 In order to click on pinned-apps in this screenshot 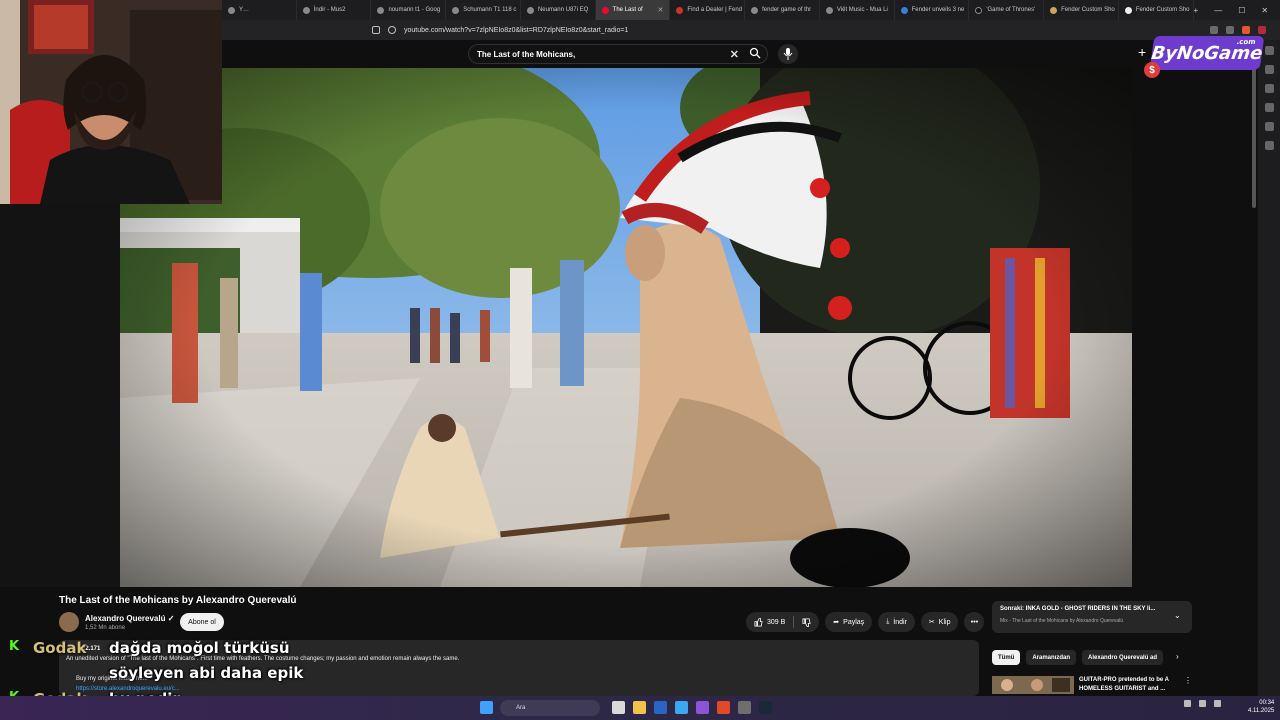, I will do `click(692, 707)`.